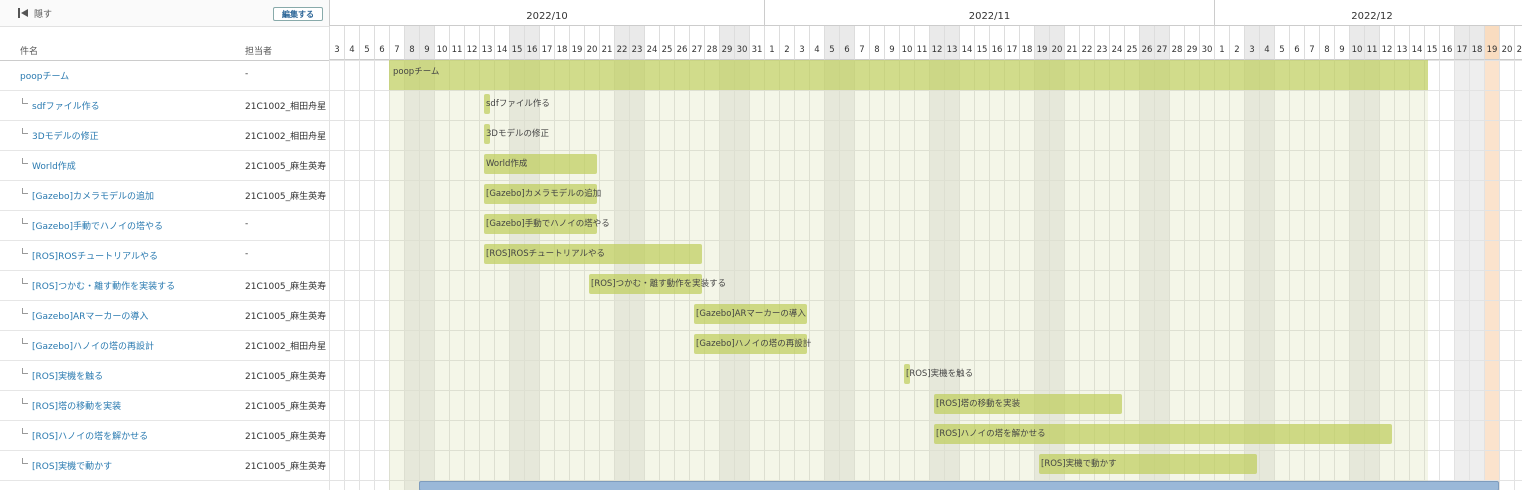  Describe the element at coordinates (164, 405) in the screenshot. I see `task-row: [ROS]塔の移動を実装 21C1005_麻生英寿` at that location.